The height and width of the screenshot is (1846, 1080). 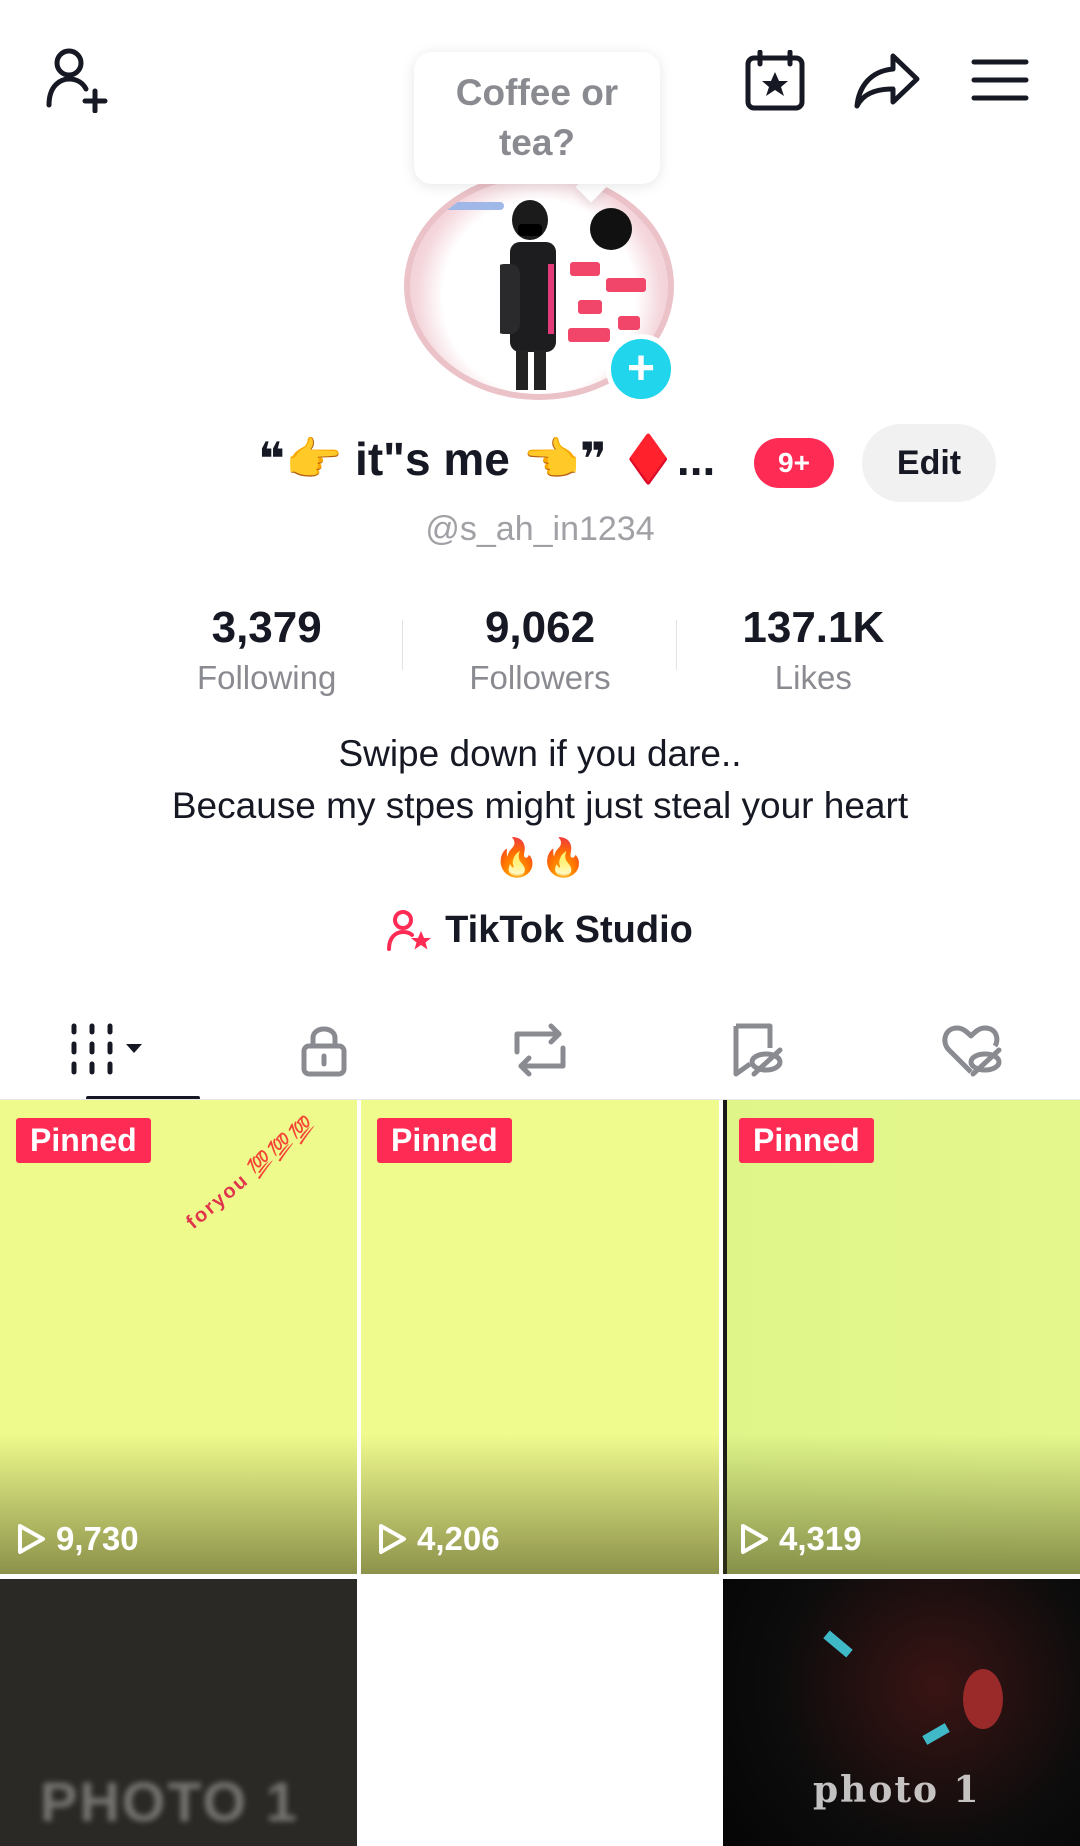 I want to click on stat-following: 3,379 Following, so click(x=267, y=655).